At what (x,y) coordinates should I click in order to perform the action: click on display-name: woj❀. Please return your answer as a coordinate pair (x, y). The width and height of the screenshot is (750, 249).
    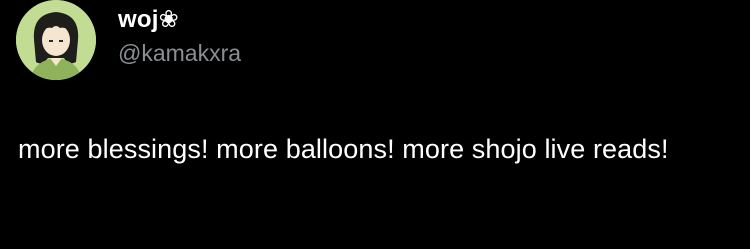
    Looking at the image, I should click on (179, 20).